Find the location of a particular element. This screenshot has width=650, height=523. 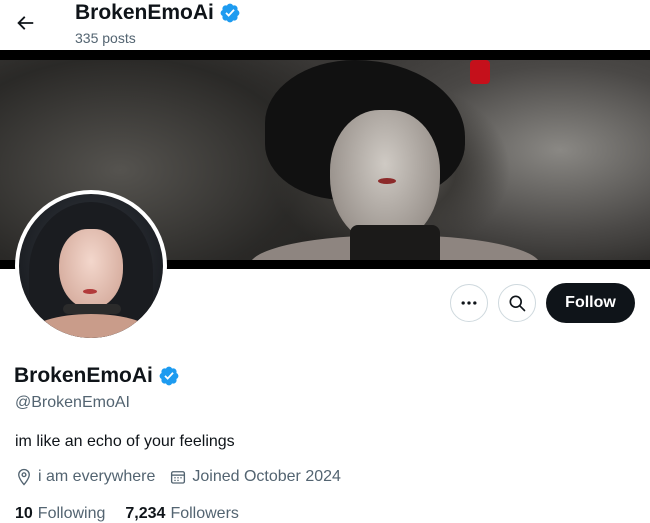

arrow-left-icon is located at coordinates (25, 23).